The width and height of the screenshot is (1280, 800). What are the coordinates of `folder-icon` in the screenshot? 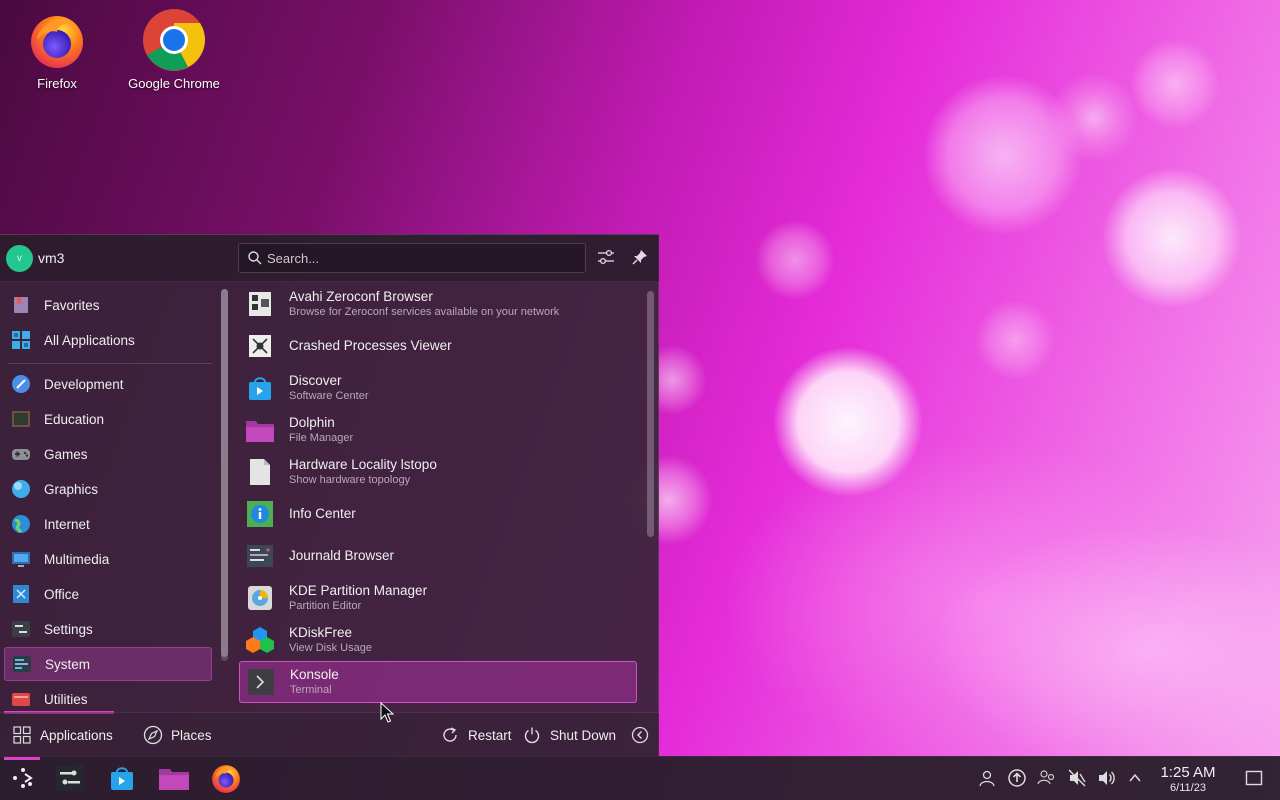 It's located at (260, 430).